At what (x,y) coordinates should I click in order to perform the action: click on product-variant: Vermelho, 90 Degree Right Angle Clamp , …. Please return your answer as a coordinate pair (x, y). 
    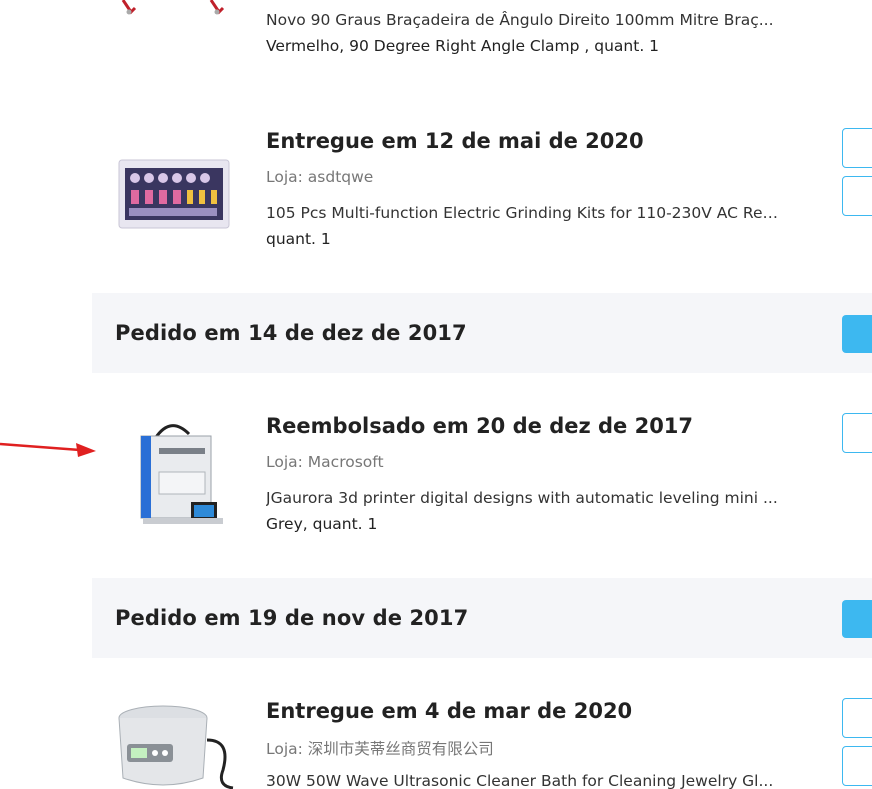
    Looking at the image, I should click on (463, 46).